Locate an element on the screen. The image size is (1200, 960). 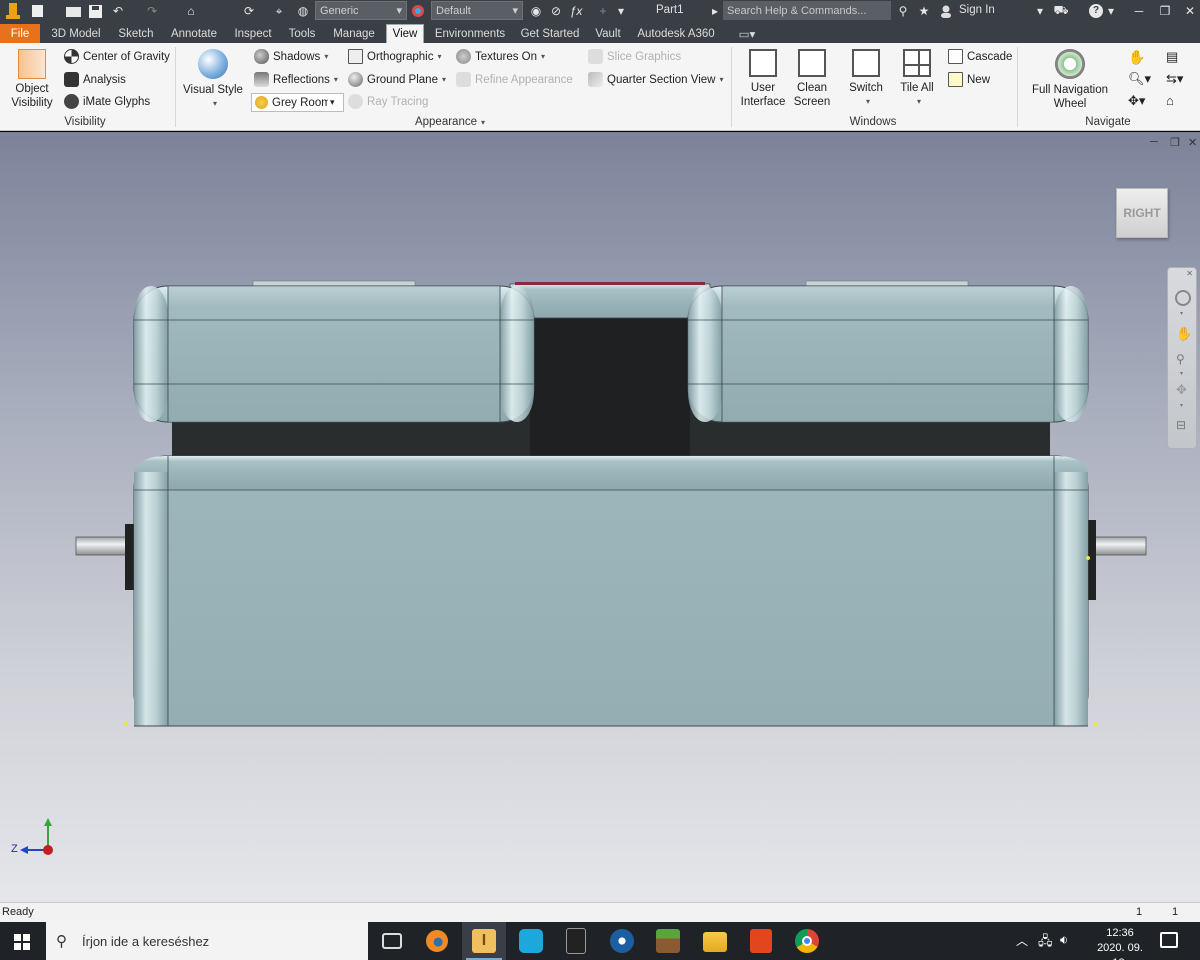
analysis-button: Analysis is located at coordinates (95, 79).